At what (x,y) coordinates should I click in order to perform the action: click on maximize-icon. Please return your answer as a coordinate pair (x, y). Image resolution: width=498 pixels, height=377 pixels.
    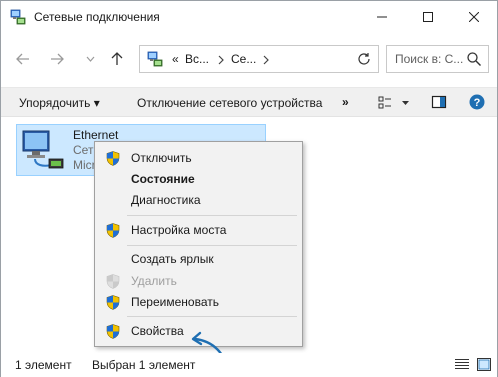
    Looking at the image, I should click on (428, 17).